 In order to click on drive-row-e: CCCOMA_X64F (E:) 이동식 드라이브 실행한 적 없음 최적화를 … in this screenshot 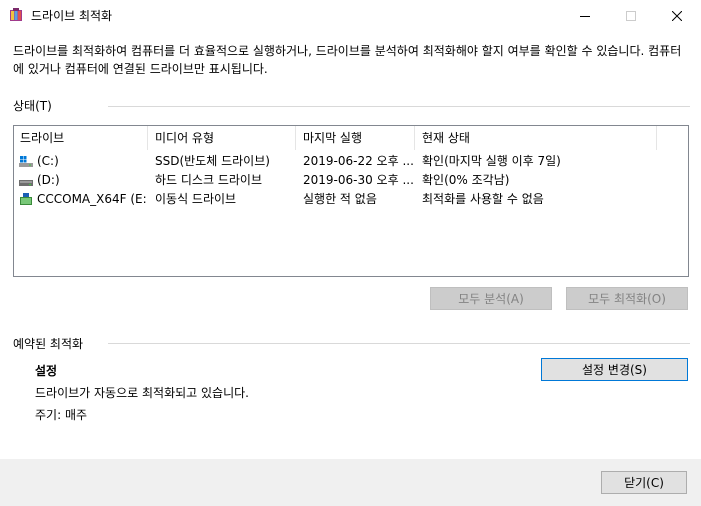, I will do `click(351, 199)`.